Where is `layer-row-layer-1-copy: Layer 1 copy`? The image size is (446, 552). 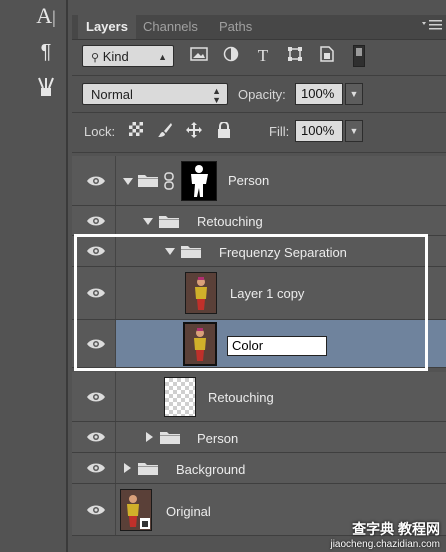 layer-row-layer-1-copy: Layer 1 copy is located at coordinates (259, 293).